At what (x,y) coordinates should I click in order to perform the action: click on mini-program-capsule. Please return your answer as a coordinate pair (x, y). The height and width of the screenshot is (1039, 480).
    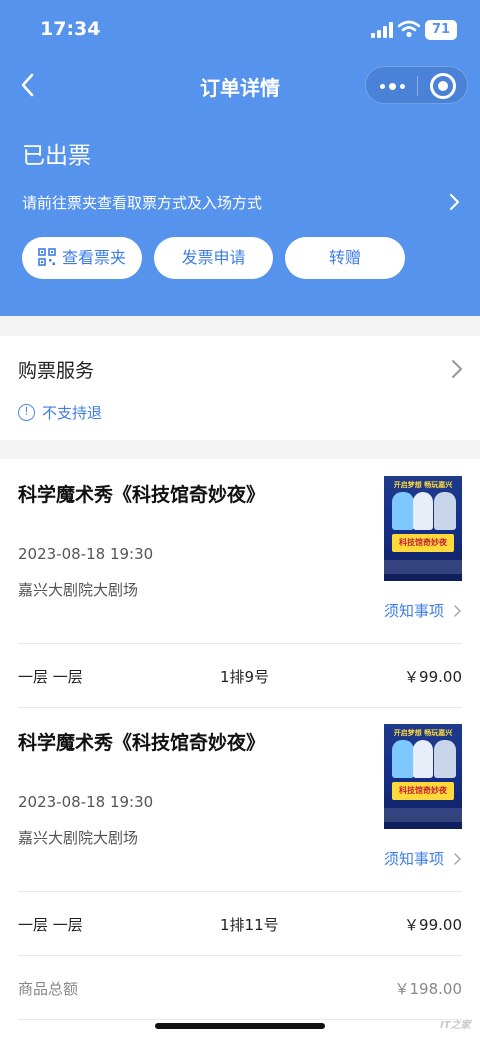
    Looking at the image, I should click on (416, 85).